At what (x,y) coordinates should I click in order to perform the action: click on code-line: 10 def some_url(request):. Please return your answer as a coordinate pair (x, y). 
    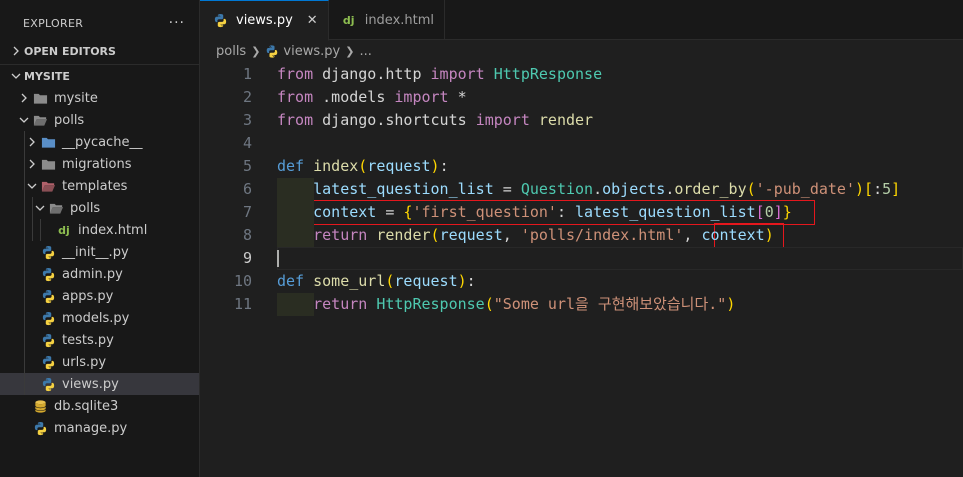
    Looking at the image, I should click on (581, 281).